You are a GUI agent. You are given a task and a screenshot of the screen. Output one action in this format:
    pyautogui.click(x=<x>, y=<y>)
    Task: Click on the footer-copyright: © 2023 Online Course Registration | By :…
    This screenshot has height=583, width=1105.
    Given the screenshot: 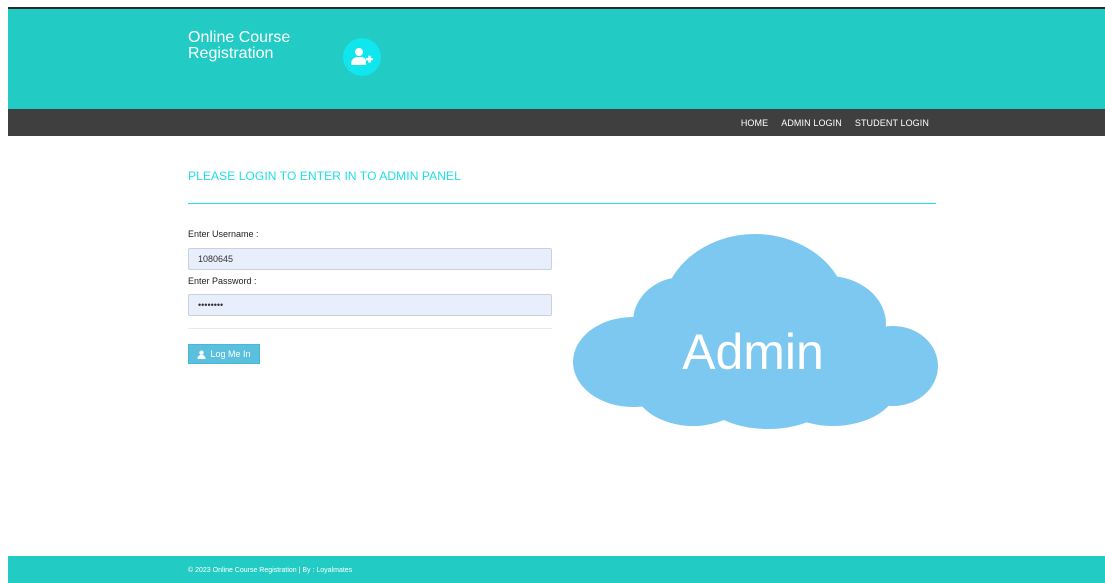 What is the action you would take?
    pyautogui.click(x=270, y=570)
    